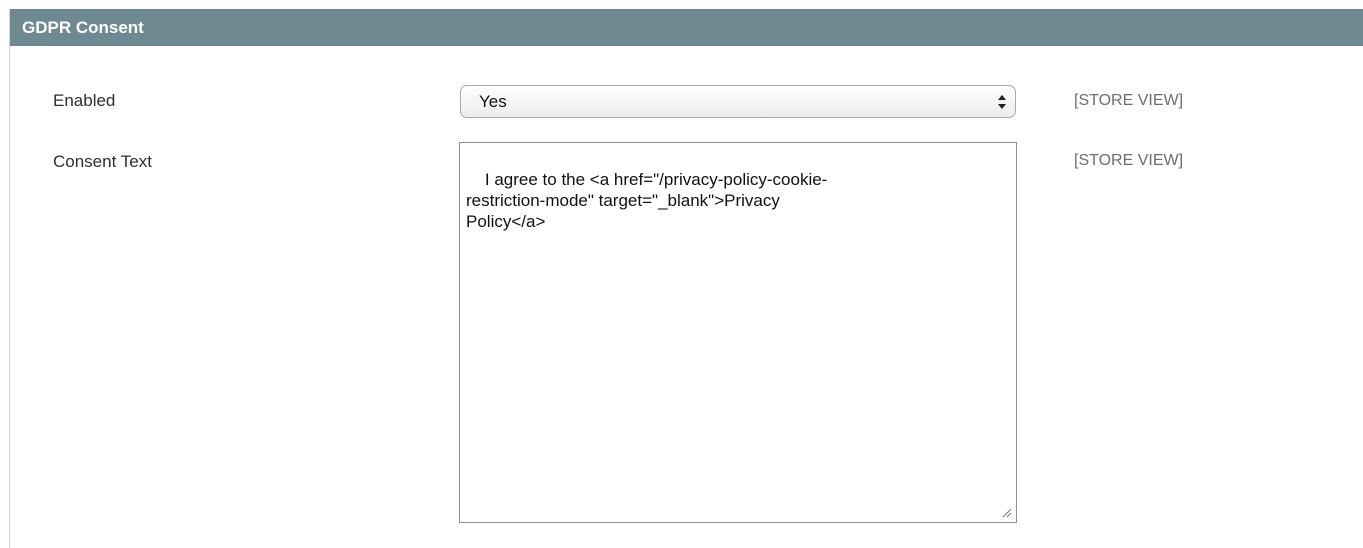  What do you see at coordinates (84, 100) in the screenshot?
I see `enabled-label: Enabled` at bounding box center [84, 100].